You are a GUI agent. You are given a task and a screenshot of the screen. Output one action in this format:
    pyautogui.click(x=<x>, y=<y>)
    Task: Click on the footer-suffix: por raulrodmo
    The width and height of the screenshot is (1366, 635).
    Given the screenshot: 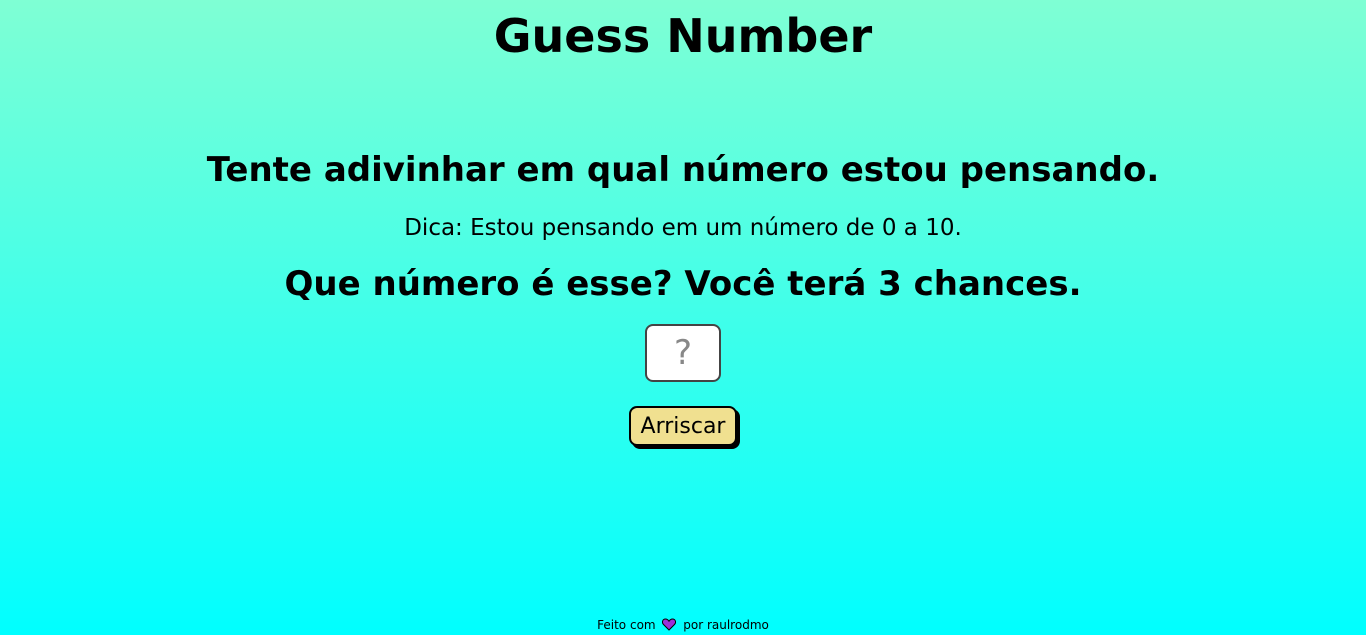 What is the action you would take?
    pyautogui.click(x=726, y=625)
    